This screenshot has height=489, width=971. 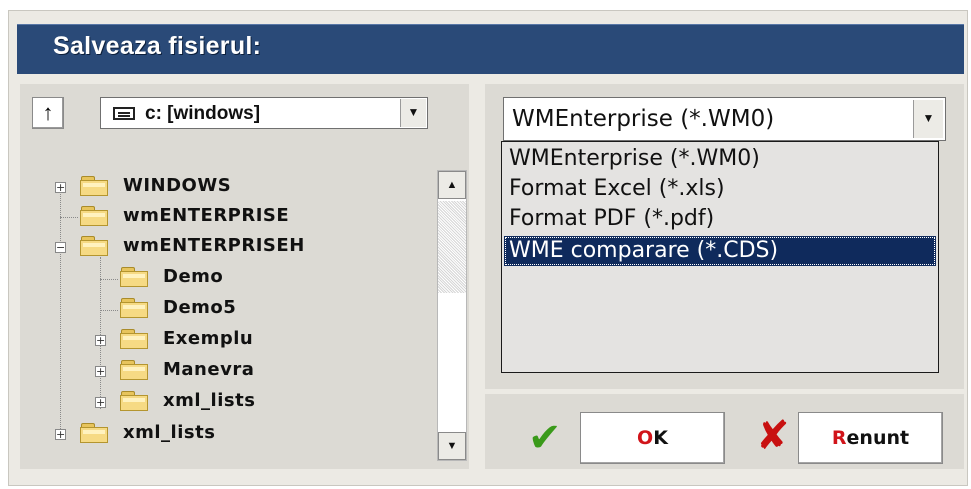 What do you see at coordinates (240, 310) in the screenshot?
I see `tree-item: Demo5` at bounding box center [240, 310].